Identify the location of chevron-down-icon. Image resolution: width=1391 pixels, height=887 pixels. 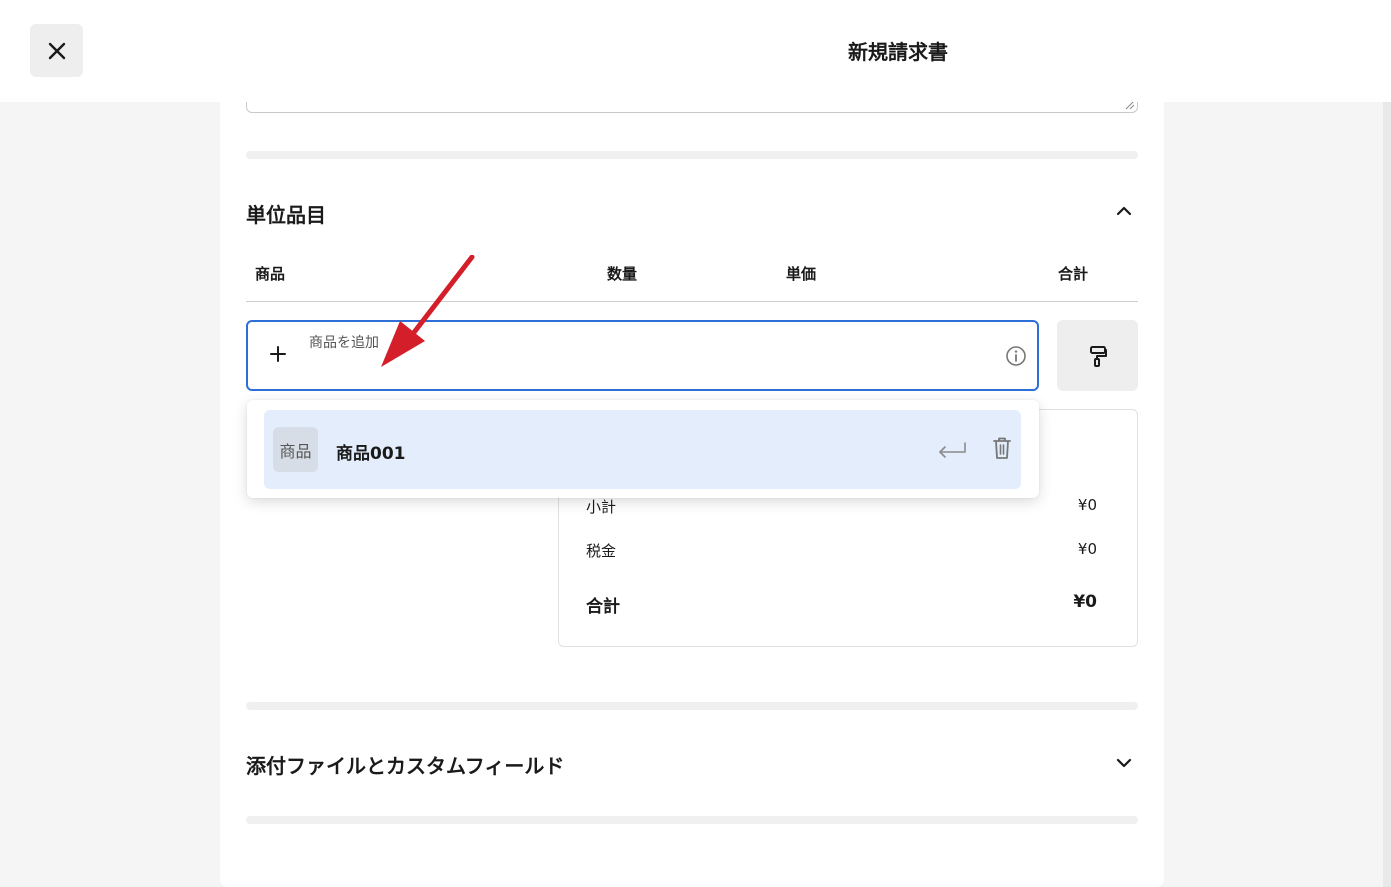
(1124, 763).